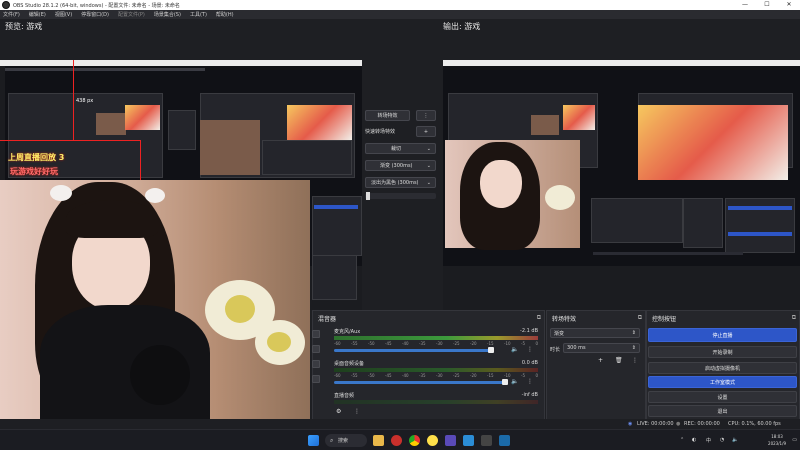 The width and height of the screenshot is (800, 450). What do you see at coordinates (131, 14) in the screenshot?
I see `menu-profile: 配置文件(P)` at bounding box center [131, 14].